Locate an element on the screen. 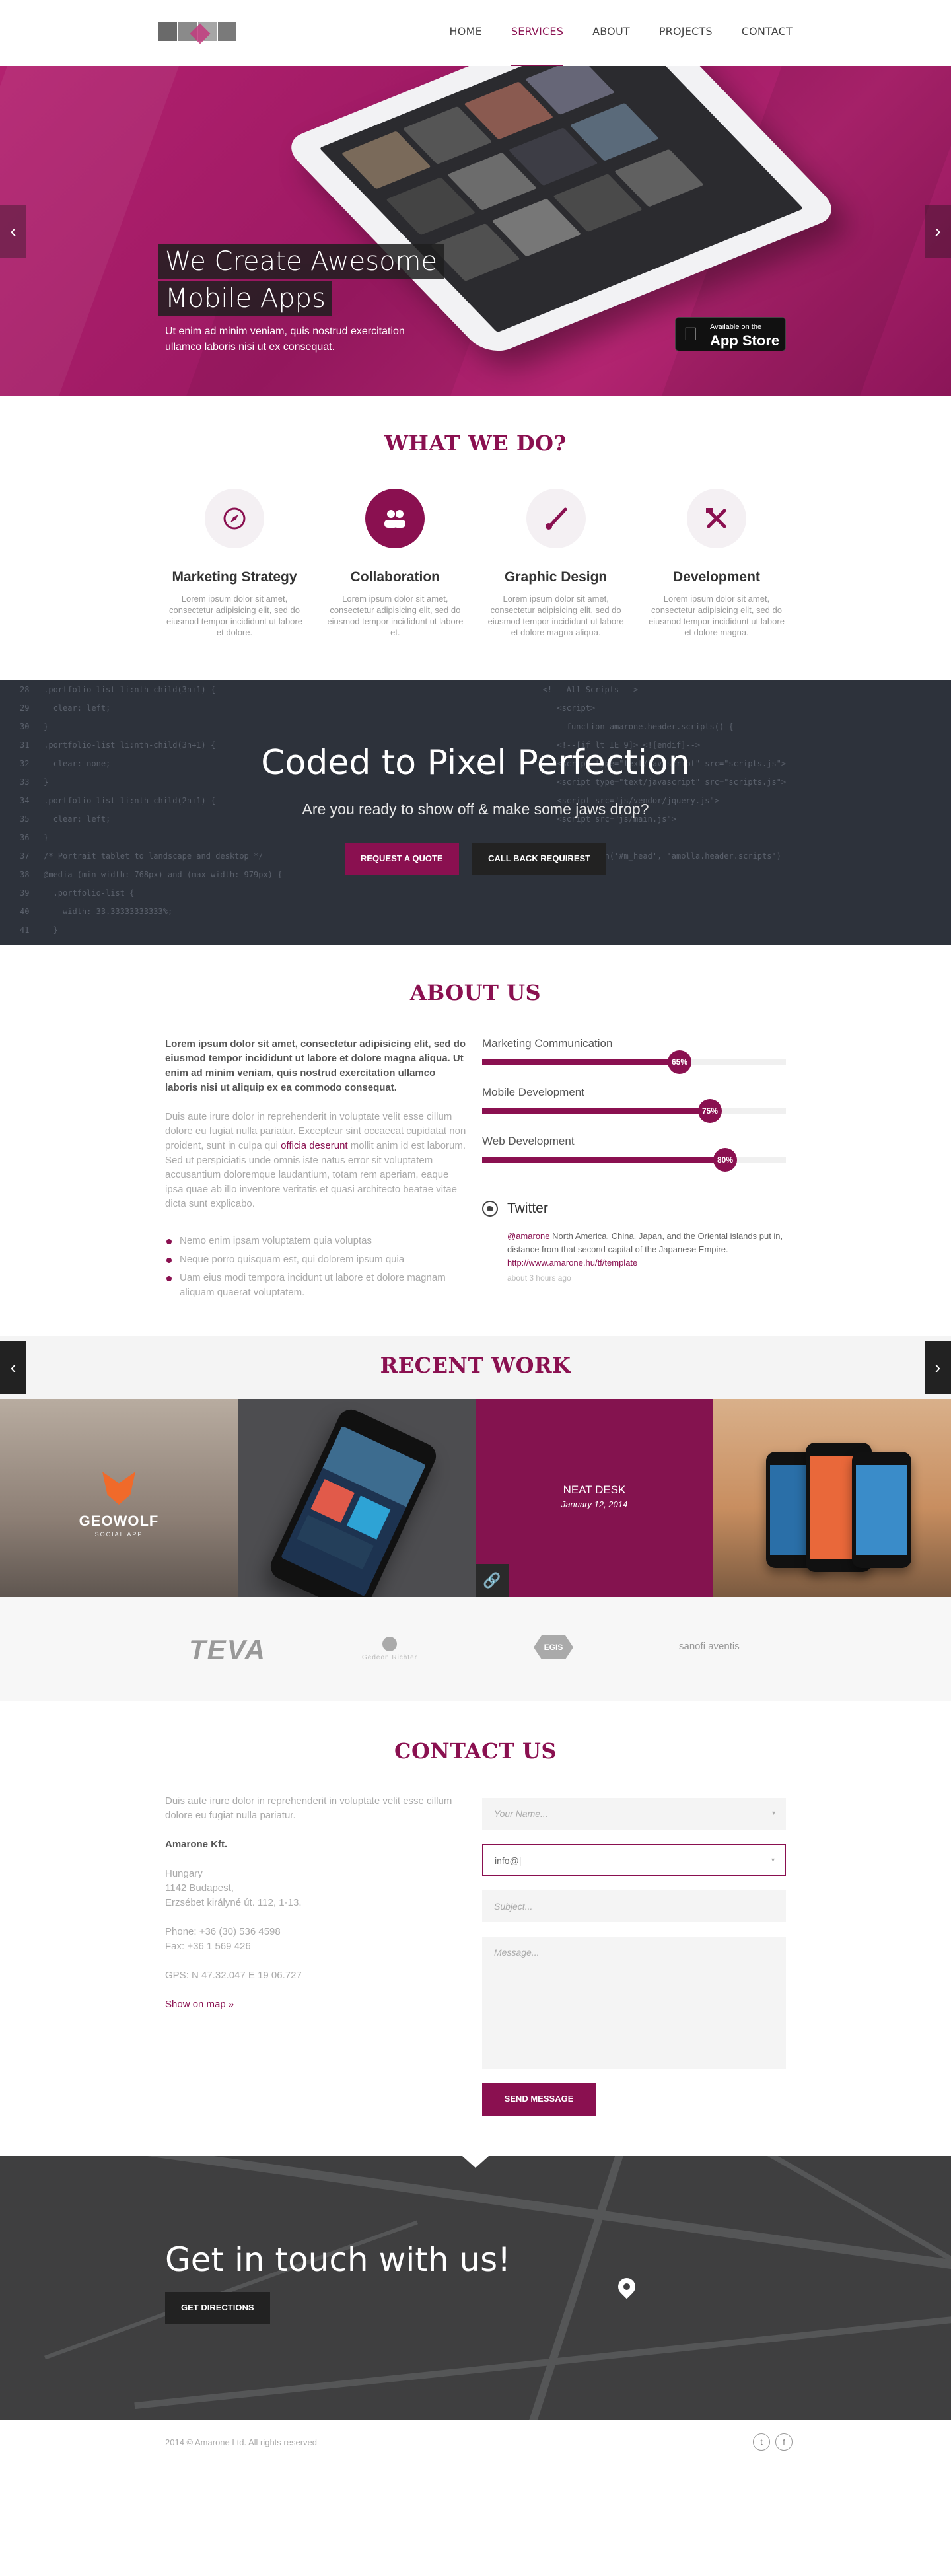  coded-buttons: REQUEST A QUOTE CALL BACK REQUIREST is located at coordinates (475, 859).